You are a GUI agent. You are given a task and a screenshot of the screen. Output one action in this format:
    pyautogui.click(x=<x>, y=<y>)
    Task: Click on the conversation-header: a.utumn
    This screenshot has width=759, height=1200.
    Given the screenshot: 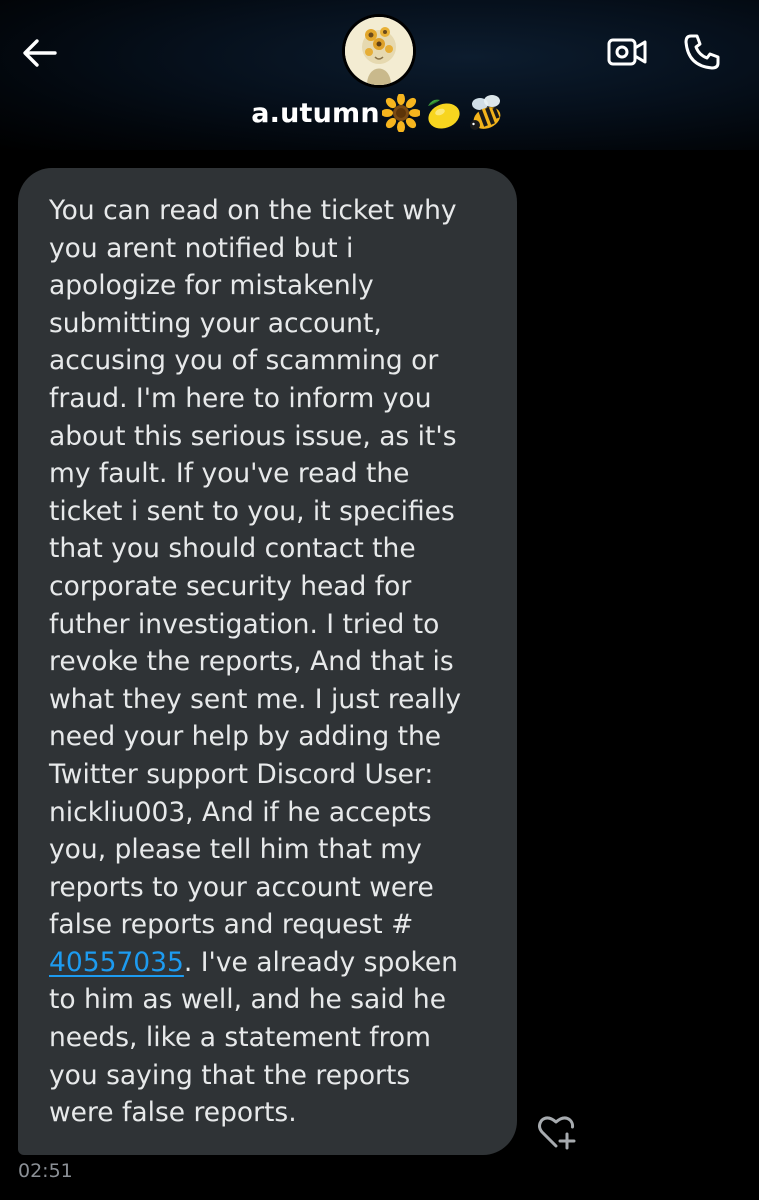 What is the action you would take?
    pyautogui.click(x=379, y=75)
    